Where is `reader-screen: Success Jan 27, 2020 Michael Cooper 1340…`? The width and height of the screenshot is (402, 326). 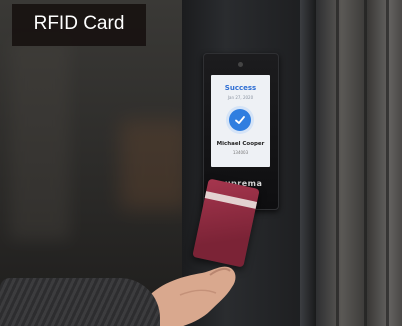
reader-screen: Success Jan 27, 2020 Michael Cooper 1340… is located at coordinates (240, 121).